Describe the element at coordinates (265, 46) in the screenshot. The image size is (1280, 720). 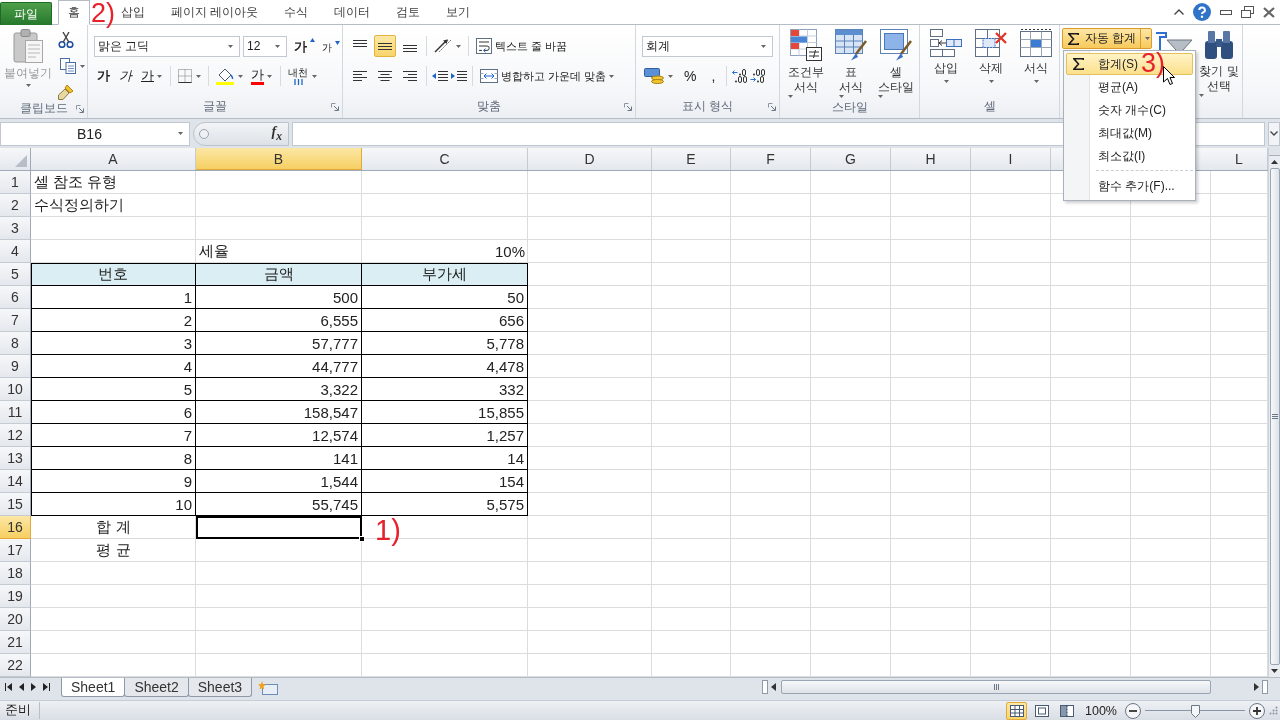
I see `font-size-dropdown: 12` at that location.